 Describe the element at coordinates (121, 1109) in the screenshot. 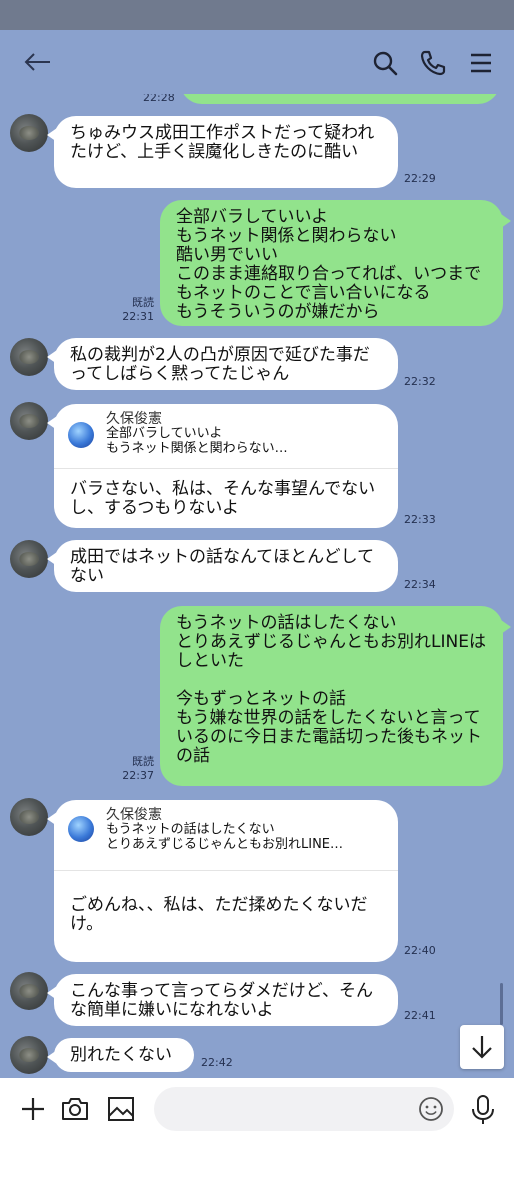

I see `image-icon` at that location.